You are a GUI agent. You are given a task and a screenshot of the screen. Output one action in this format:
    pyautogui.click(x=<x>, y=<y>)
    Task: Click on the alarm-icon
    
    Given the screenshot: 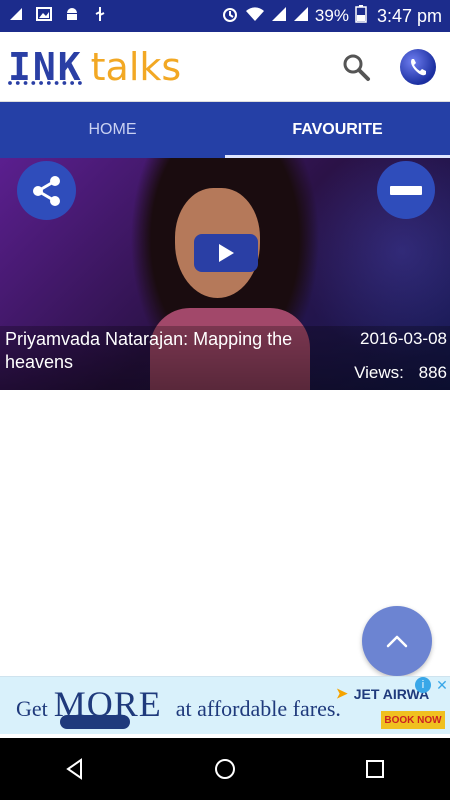 What is the action you would take?
    pyautogui.click(x=230, y=16)
    